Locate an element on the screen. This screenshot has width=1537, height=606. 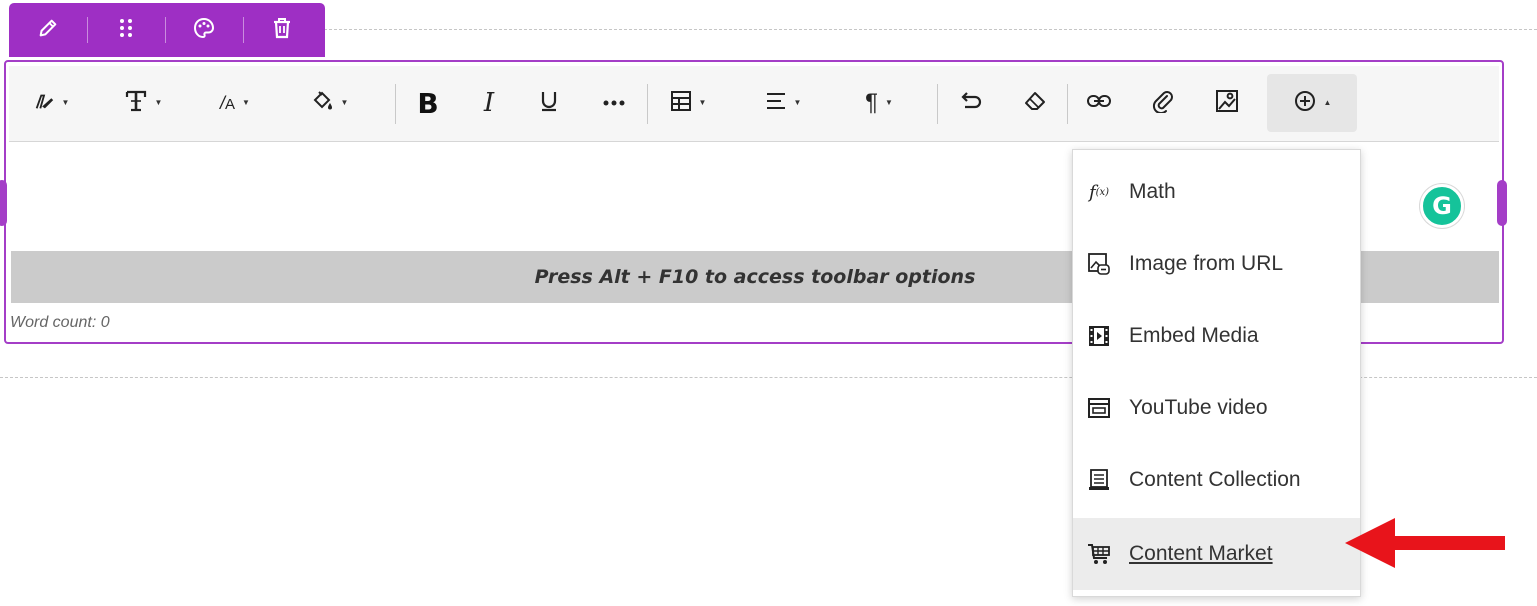
format-painter-icon is located at coordinates (44, 103).